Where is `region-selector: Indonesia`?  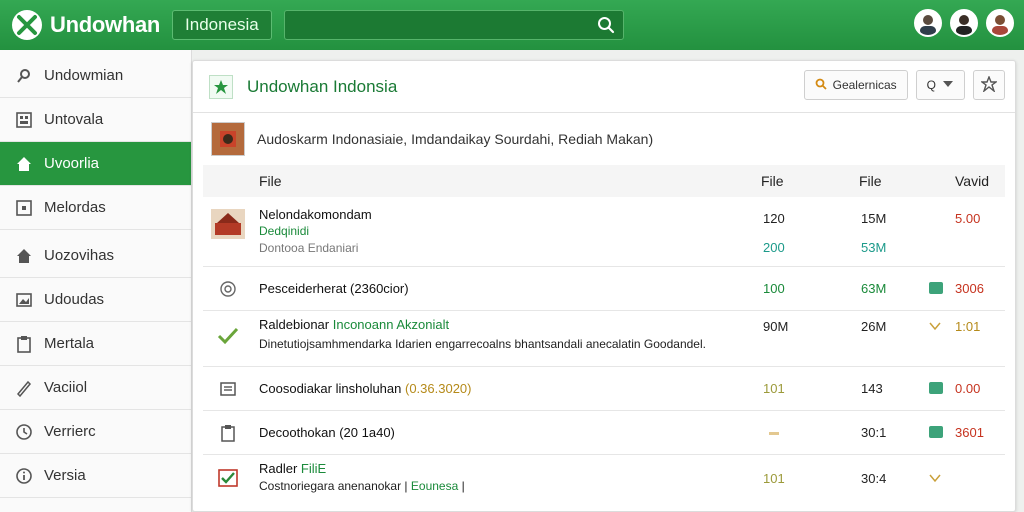 region-selector: Indonesia is located at coordinates (222, 25).